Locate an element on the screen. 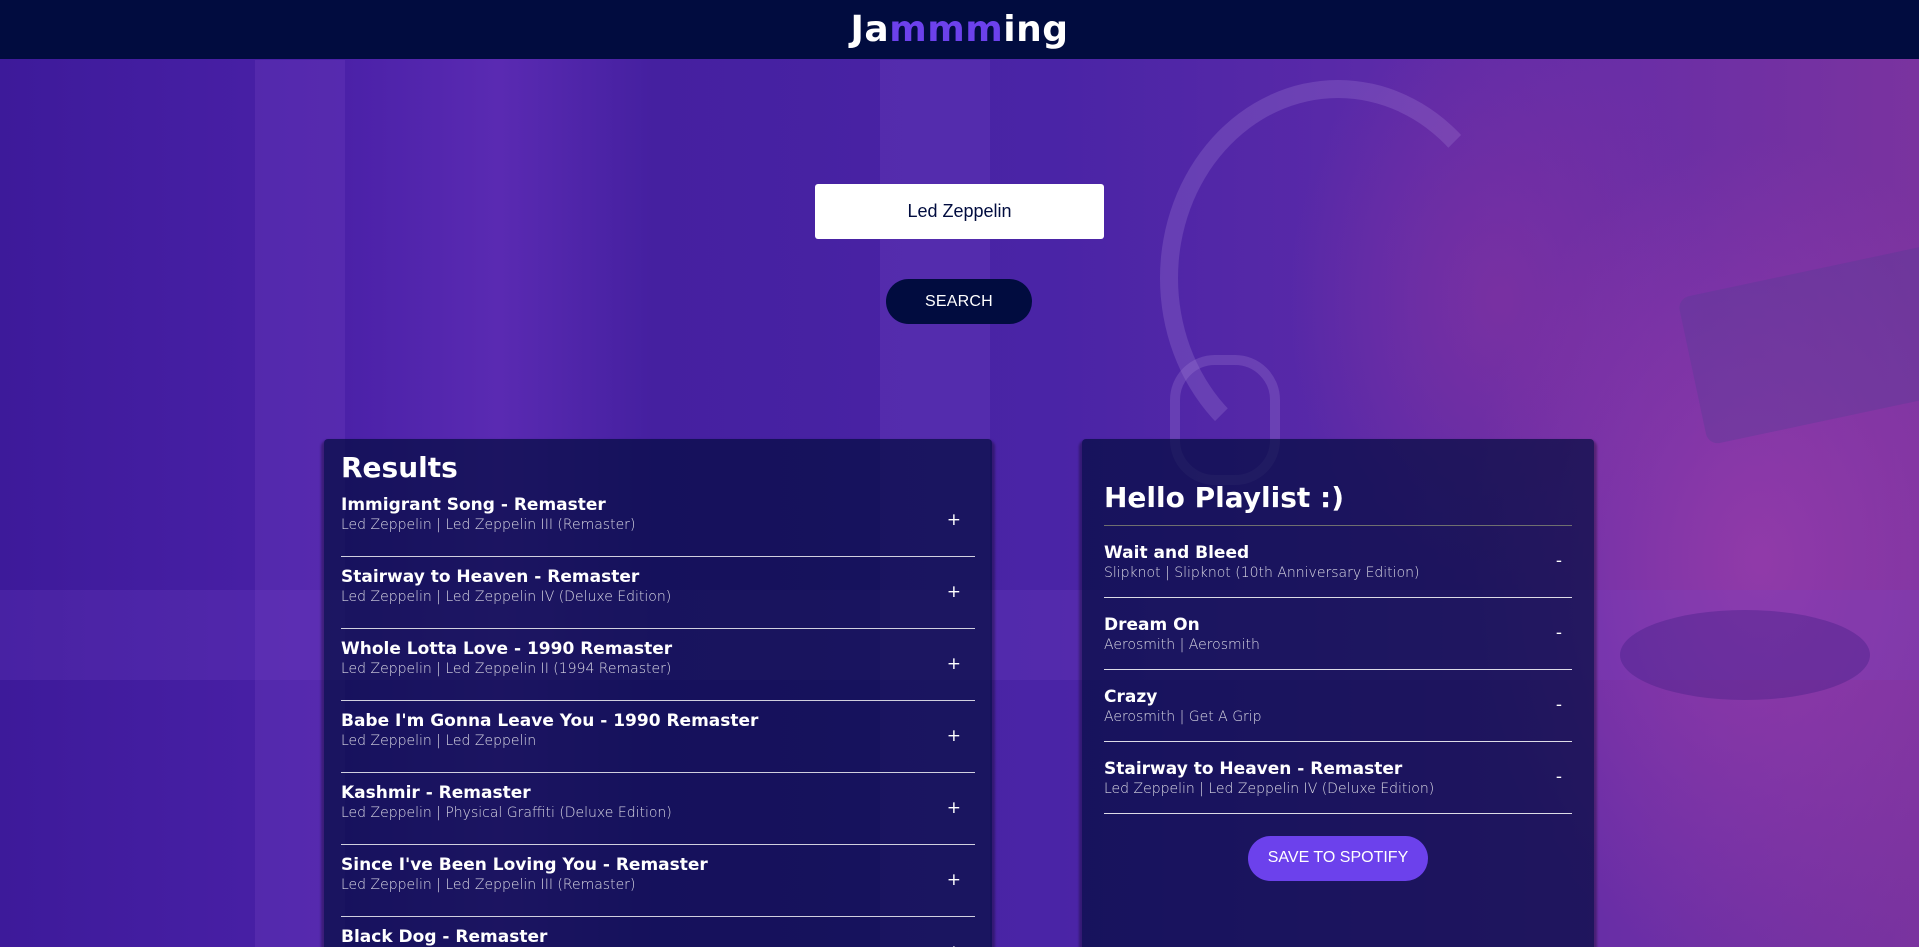 The width and height of the screenshot is (1919, 947). cap-shape is located at coordinates (1798, 345).